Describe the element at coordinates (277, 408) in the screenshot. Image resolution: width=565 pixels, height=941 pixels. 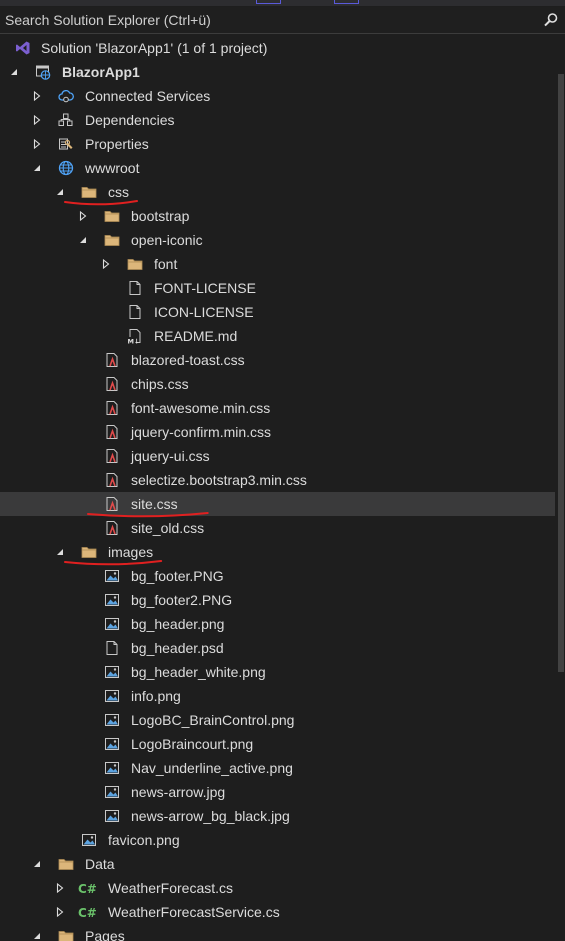
I see `tree-row: font-awesome.min.css` at that location.